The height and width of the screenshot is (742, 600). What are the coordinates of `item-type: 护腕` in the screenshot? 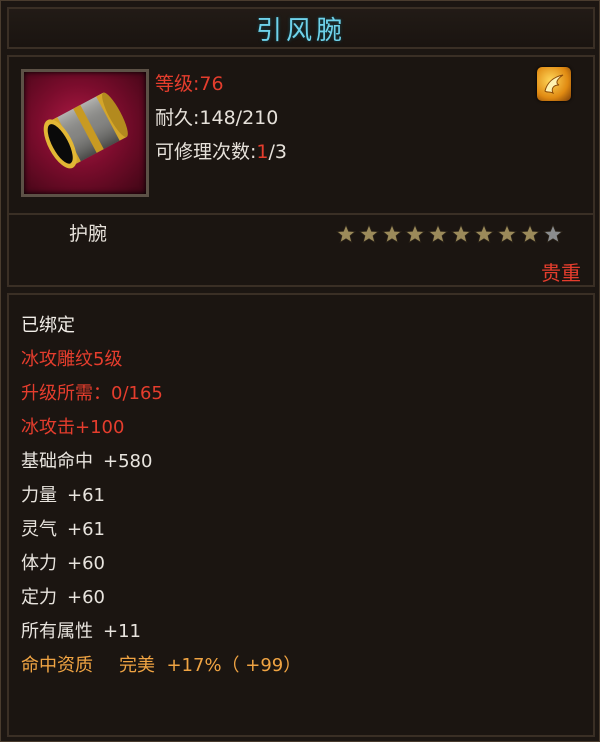 It's located at (88, 234).